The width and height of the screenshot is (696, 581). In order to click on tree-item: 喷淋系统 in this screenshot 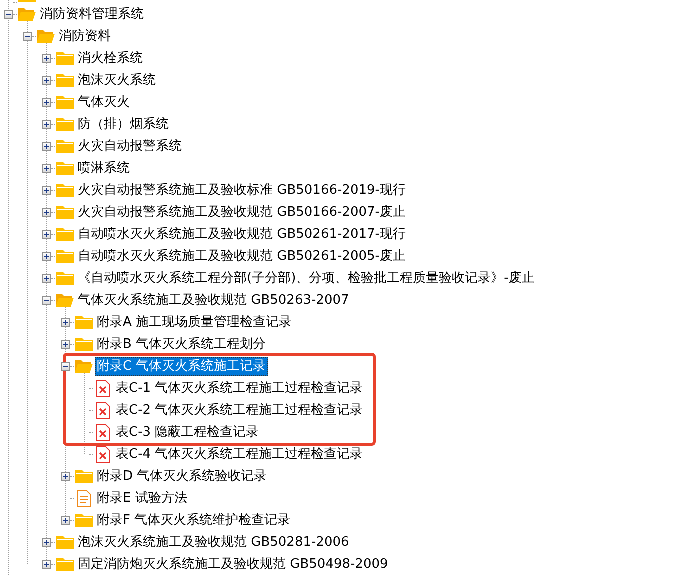, I will do `click(104, 168)`.